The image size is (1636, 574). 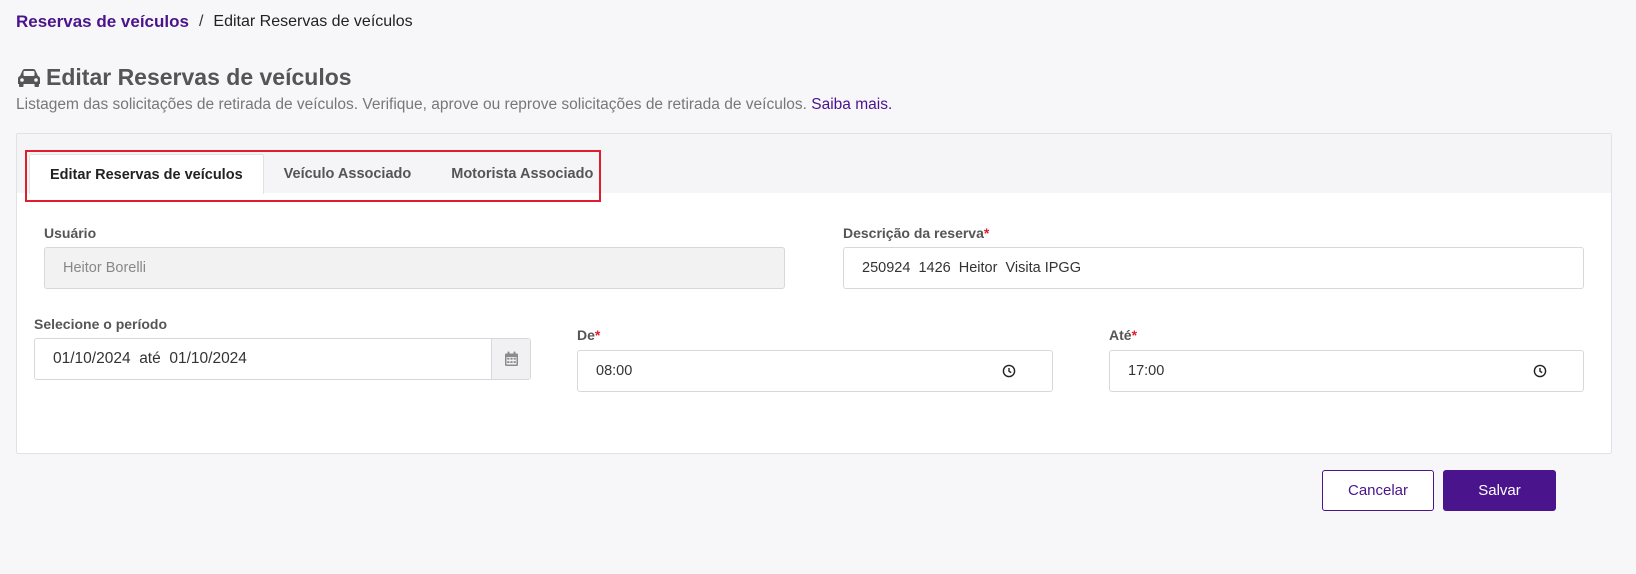 What do you see at coordinates (1378, 490) in the screenshot?
I see `cancel-button: Cancelar` at bounding box center [1378, 490].